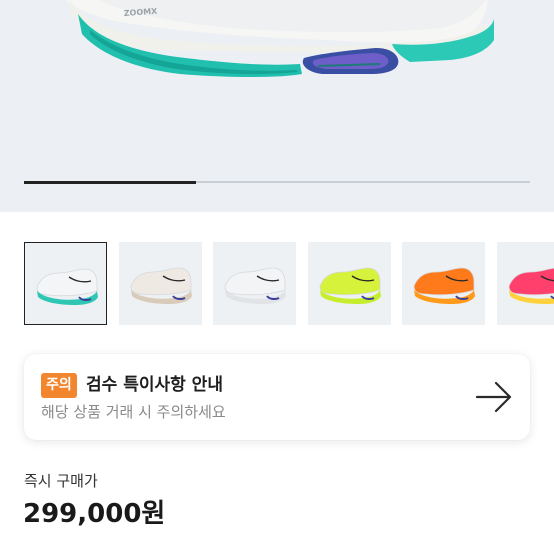 This screenshot has height=554, width=554. I want to click on notice-subtitle: 해당 상품 거래 시 주의하세요, so click(133, 412).